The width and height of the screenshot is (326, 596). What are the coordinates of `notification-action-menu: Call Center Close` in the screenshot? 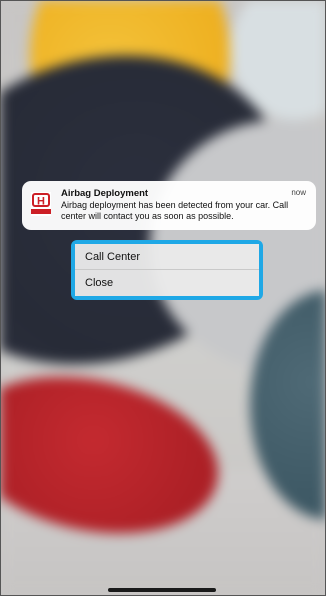 It's located at (167, 270).